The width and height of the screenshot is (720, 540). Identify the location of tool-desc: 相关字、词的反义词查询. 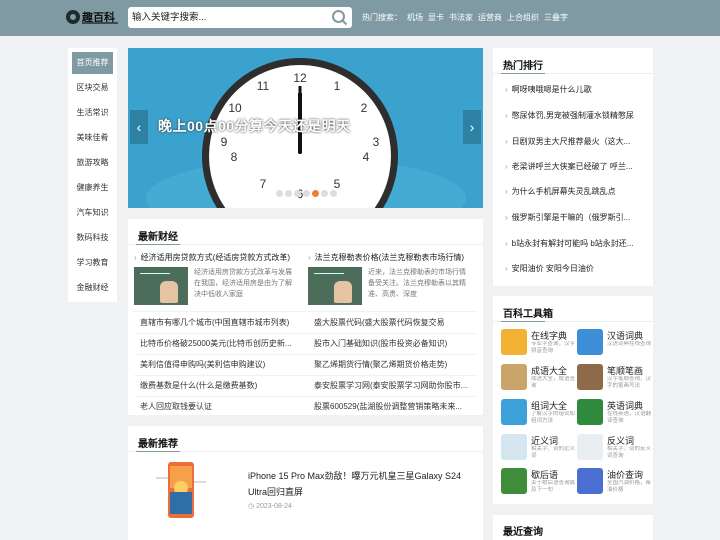
(629, 452).